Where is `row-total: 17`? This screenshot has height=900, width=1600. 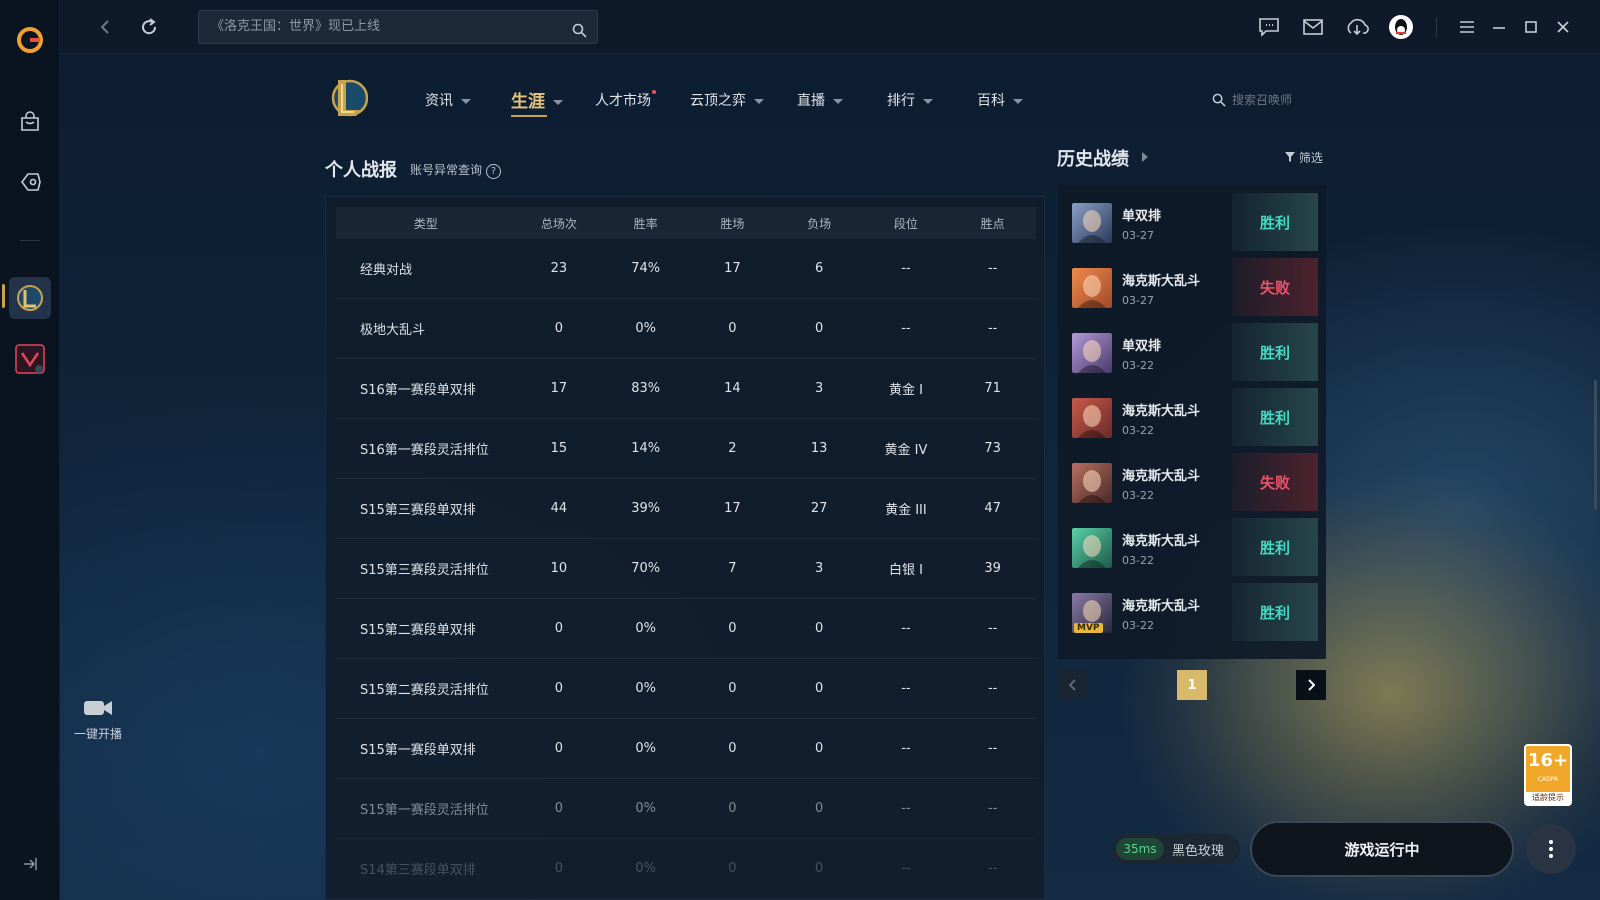 row-total: 17 is located at coordinates (559, 388).